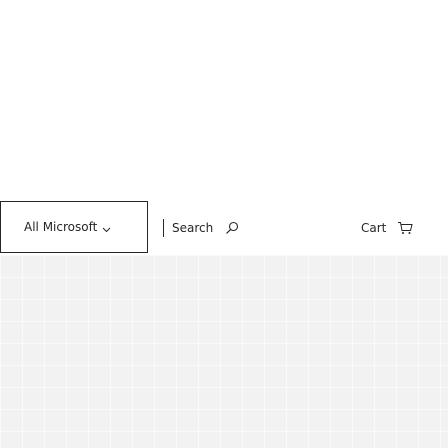 The height and width of the screenshot is (448, 448). What do you see at coordinates (61, 227) in the screenshot?
I see `all-microsoft-label: All Microsoft` at bounding box center [61, 227].